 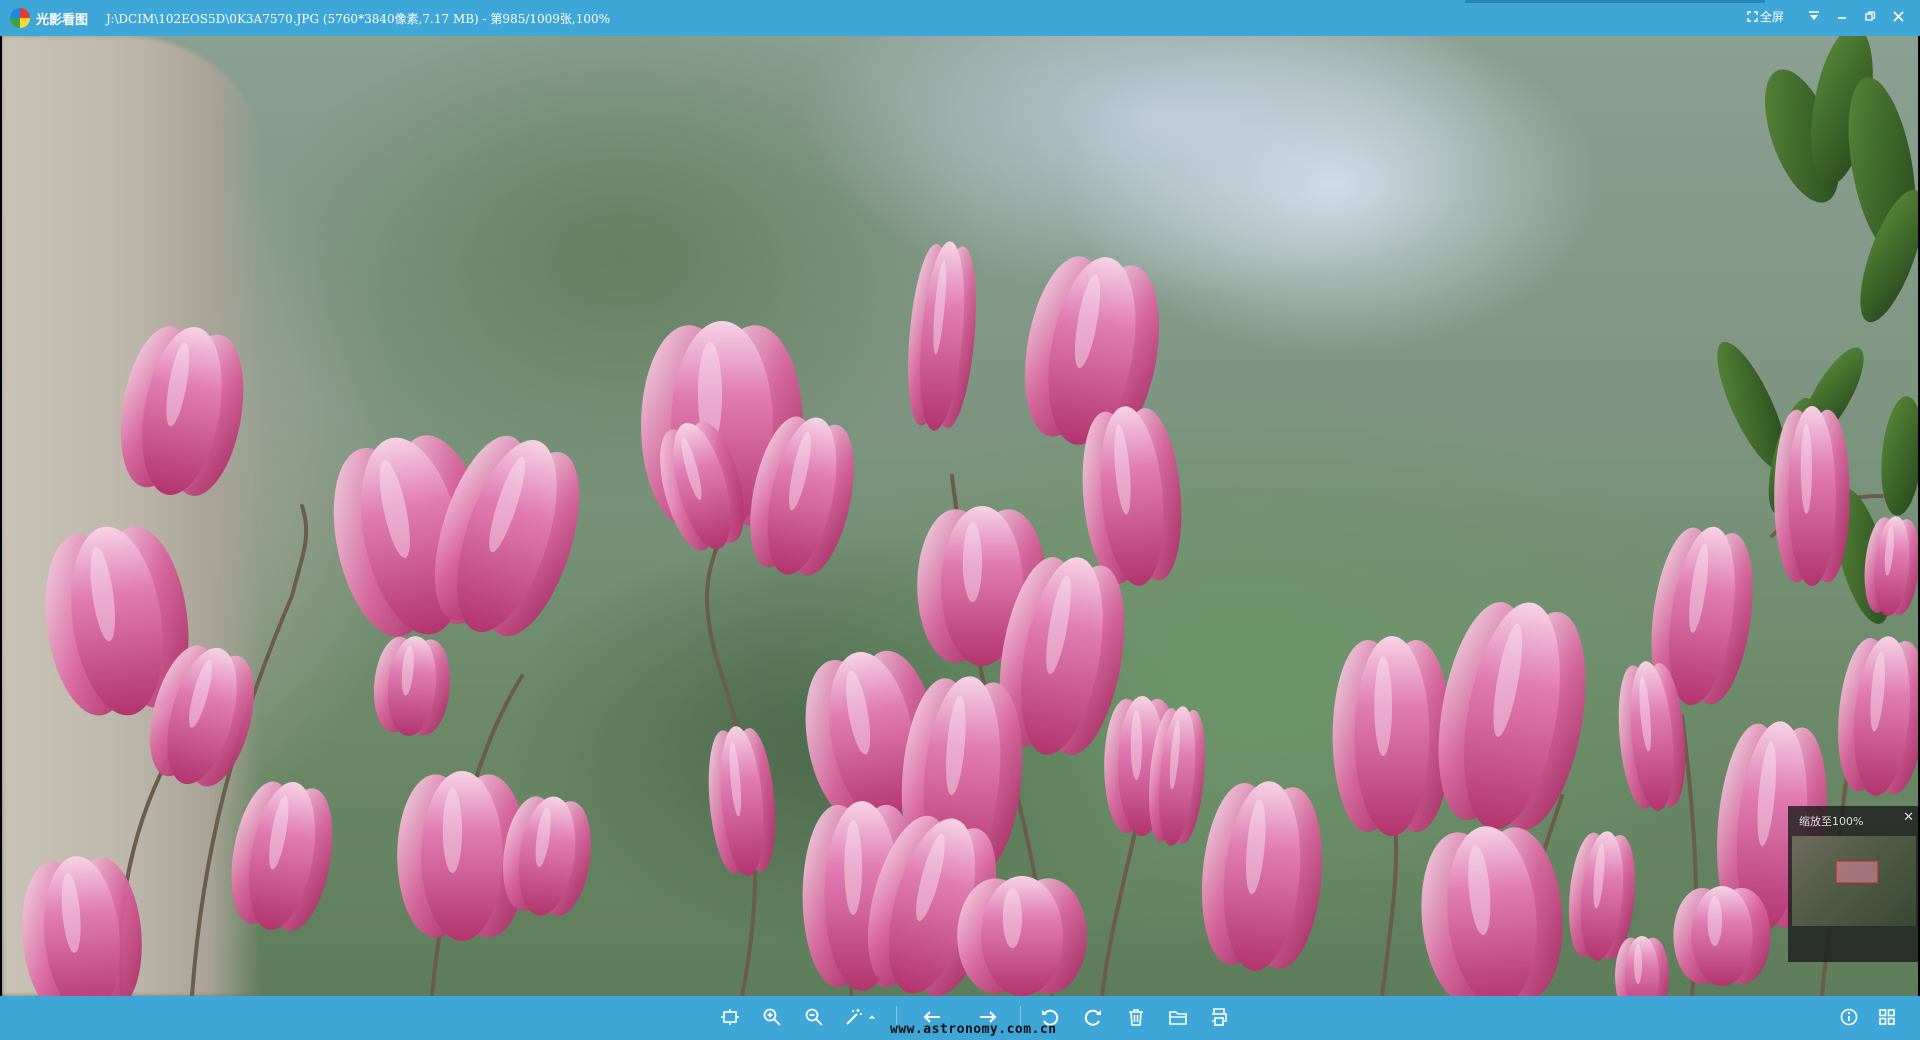 I want to click on app-name: 光影看图, so click(x=62, y=20).